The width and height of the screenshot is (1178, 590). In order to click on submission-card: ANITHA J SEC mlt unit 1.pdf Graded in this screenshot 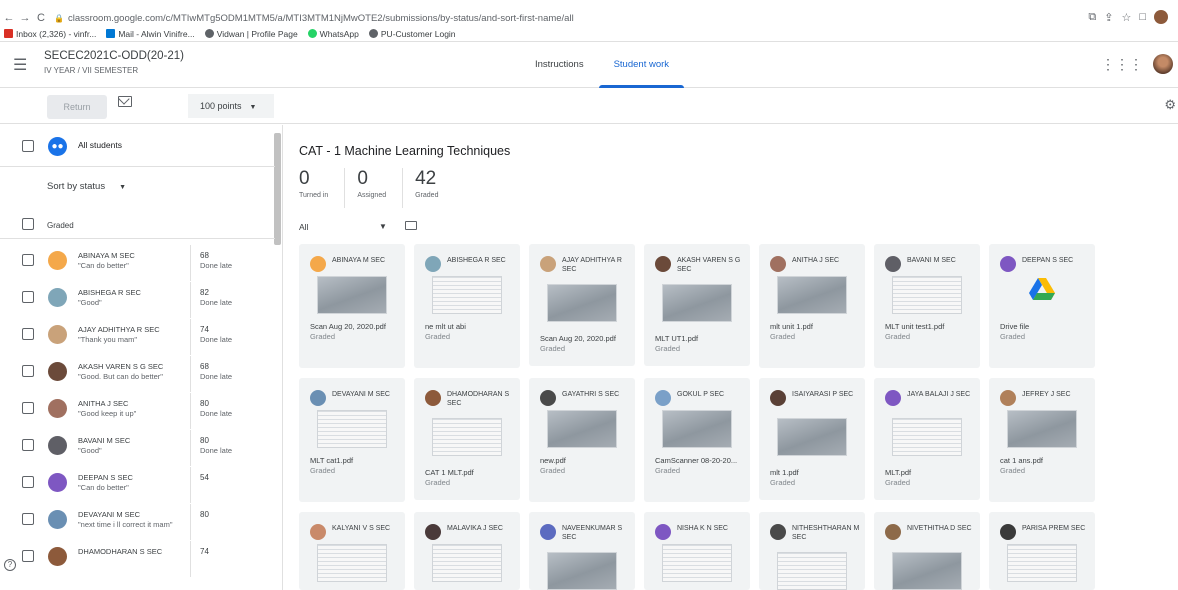, I will do `click(812, 306)`.